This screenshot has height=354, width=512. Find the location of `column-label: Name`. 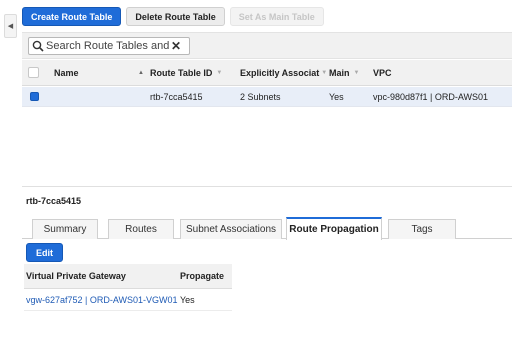

column-label: Name is located at coordinates (66, 72).